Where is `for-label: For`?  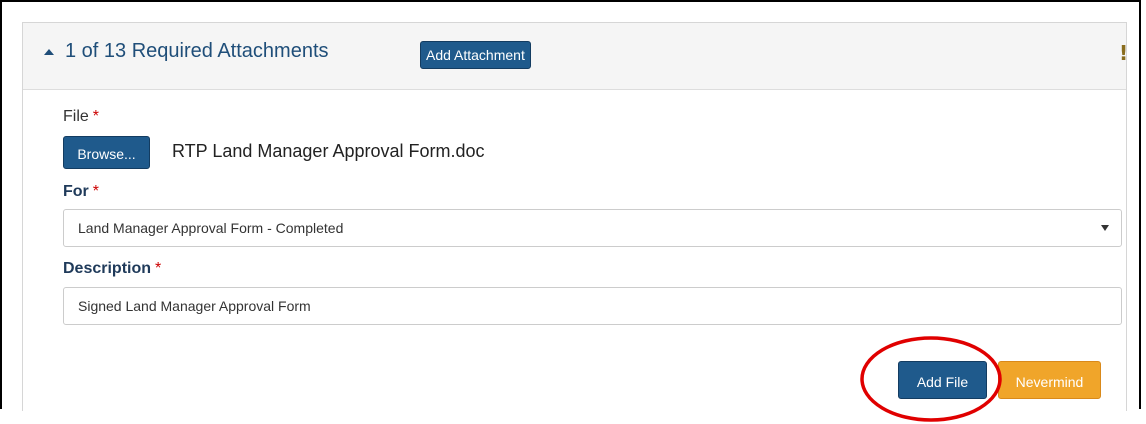 for-label: For is located at coordinates (76, 191).